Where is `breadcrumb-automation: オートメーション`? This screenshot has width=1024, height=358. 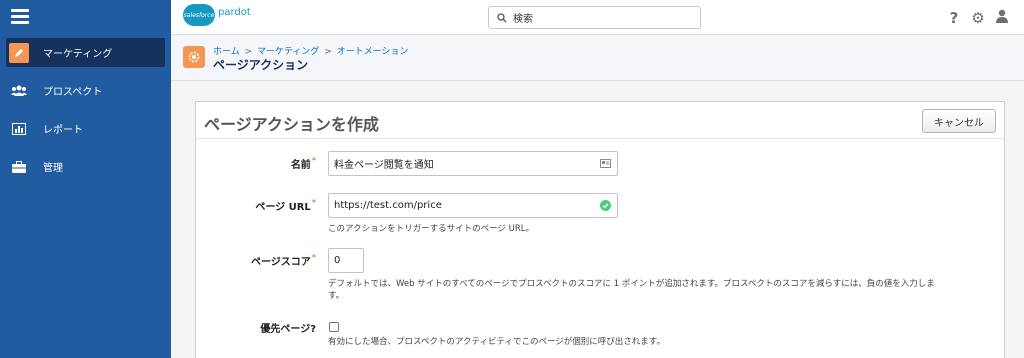 breadcrumb-automation: オートメーション is located at coordinates (373, 52).